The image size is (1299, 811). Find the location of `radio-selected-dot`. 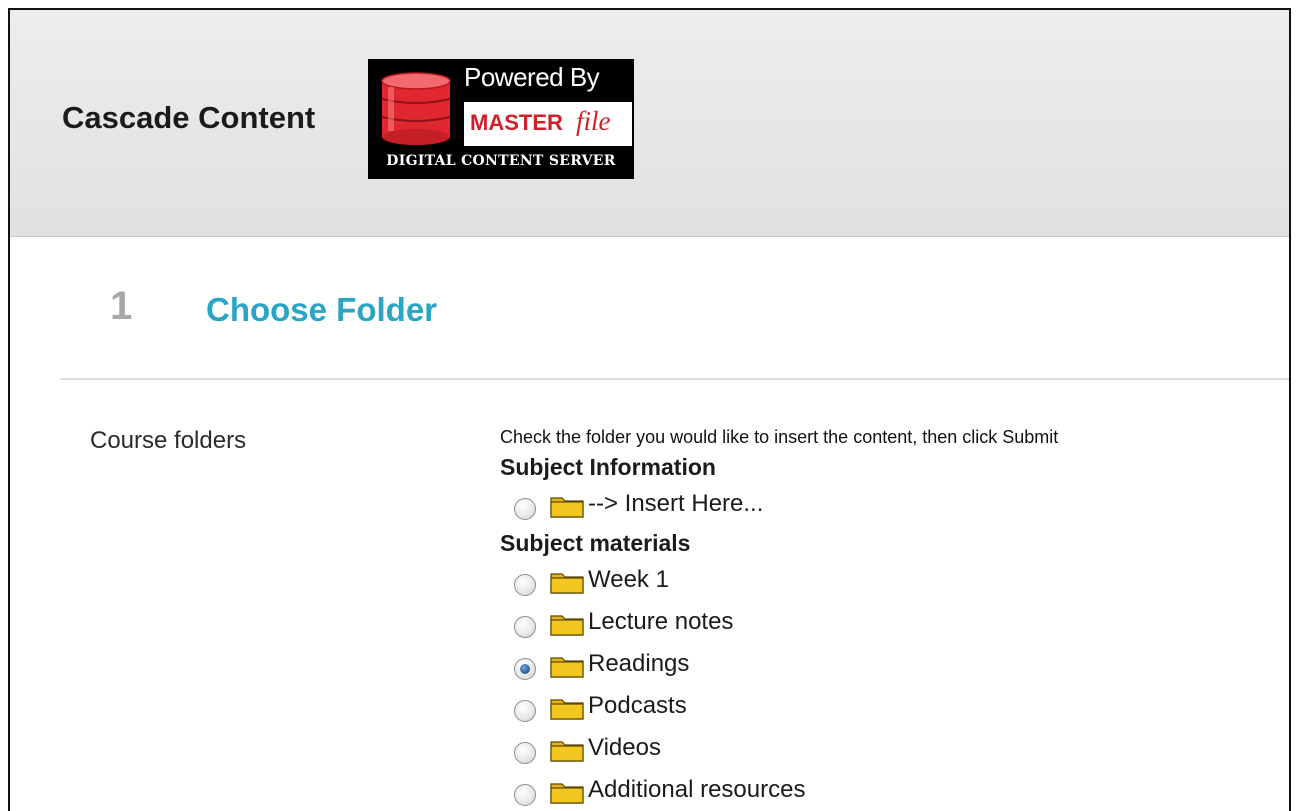

radio-selected-dot is located at coordinates (525, 669).